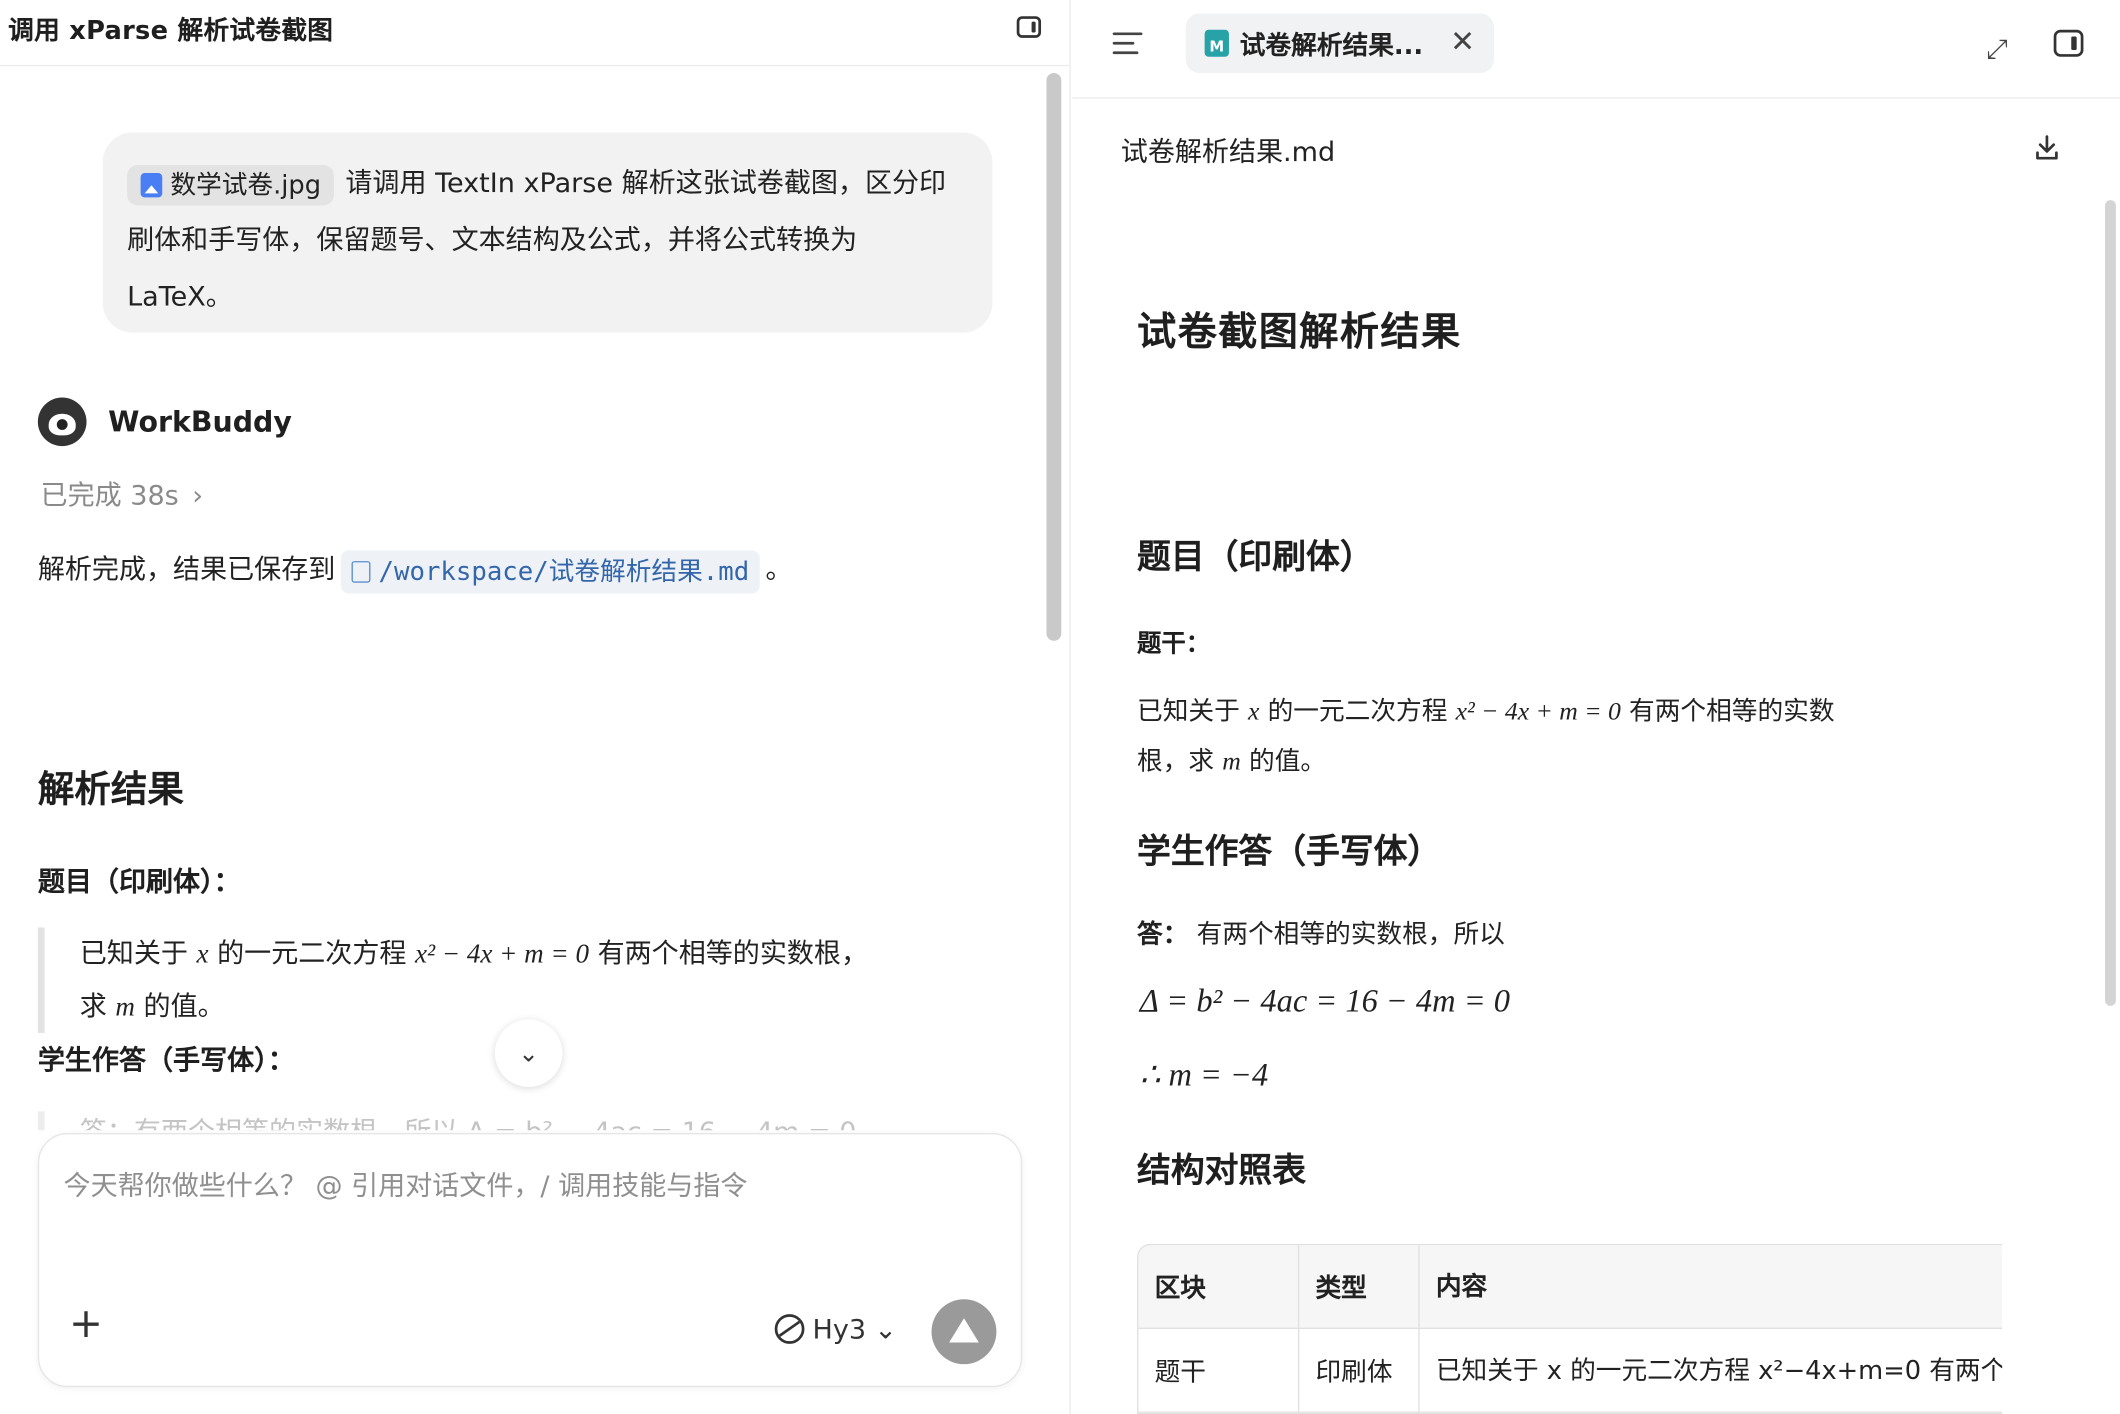 Image resolution: width=2120 pixels, height=1414 pixels. Describe the element at coordinates (530, 1260) in the screenshot. I see `chat-input-box: 今天帮你做些什么？ @ 引用对话文件，/ 调用技能与指令 + Hy3 ⌄` at that location.